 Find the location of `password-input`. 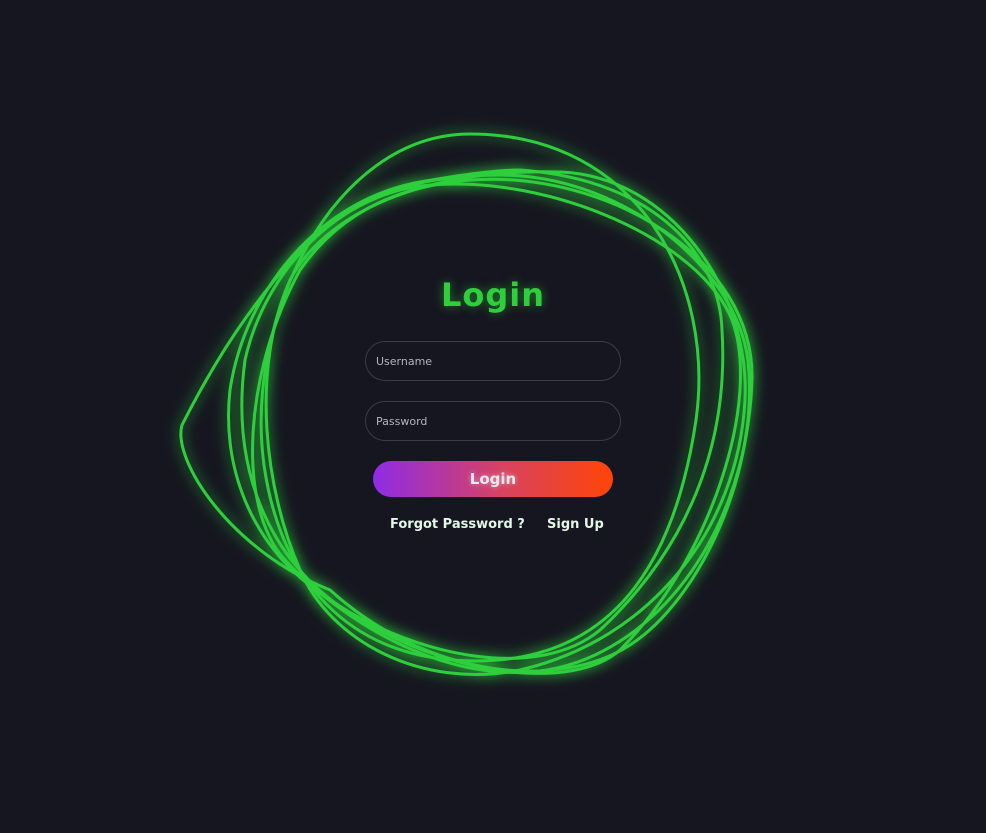

password-input is located at coordinates (493, 421).